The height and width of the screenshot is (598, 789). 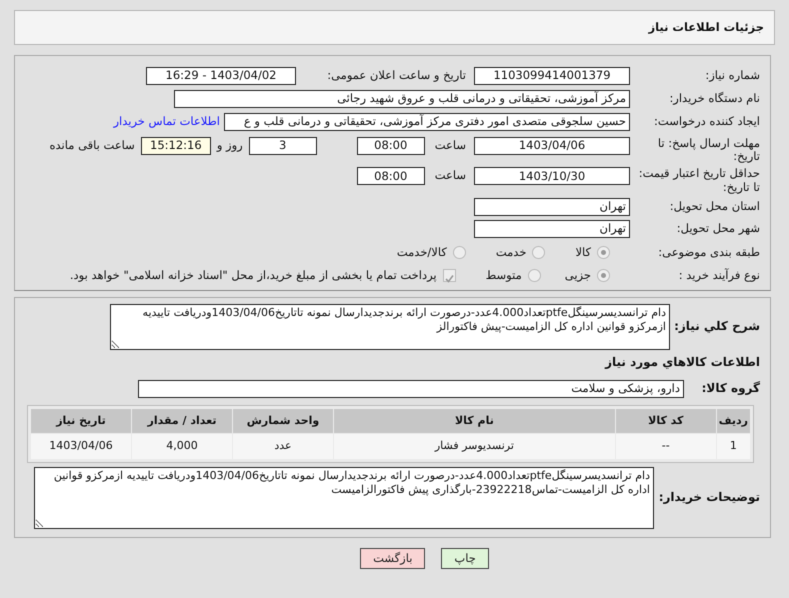 I want to click on column-header: ردیف, so click(x=733, y=421).